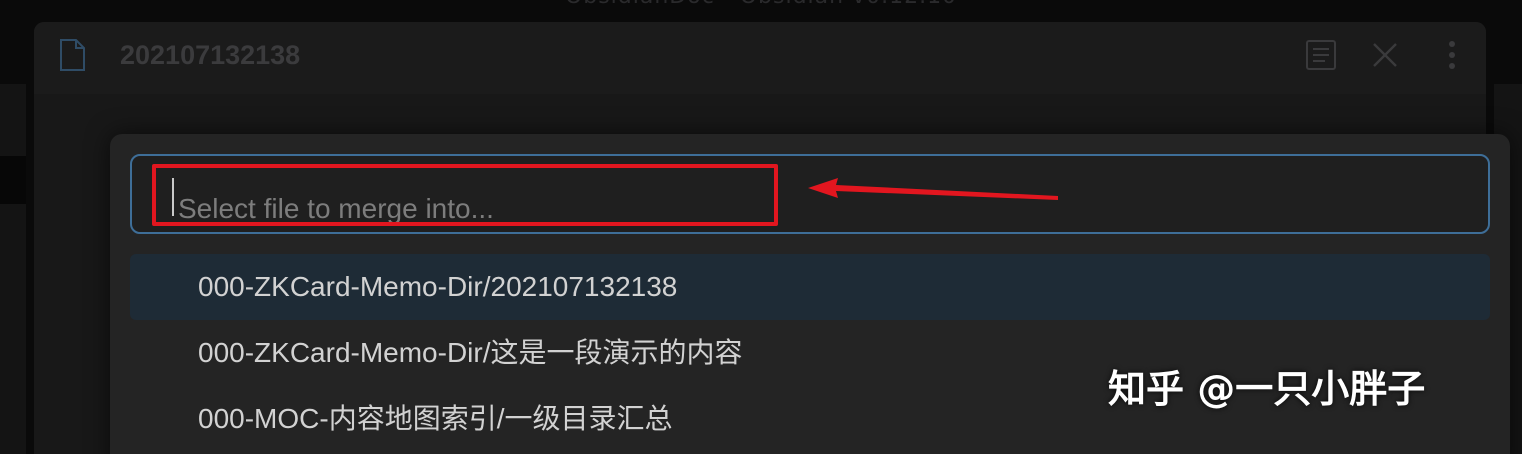 The width and height of the screenshot is (1522, 454). I want to click on close-icon, so click(1385, 55).